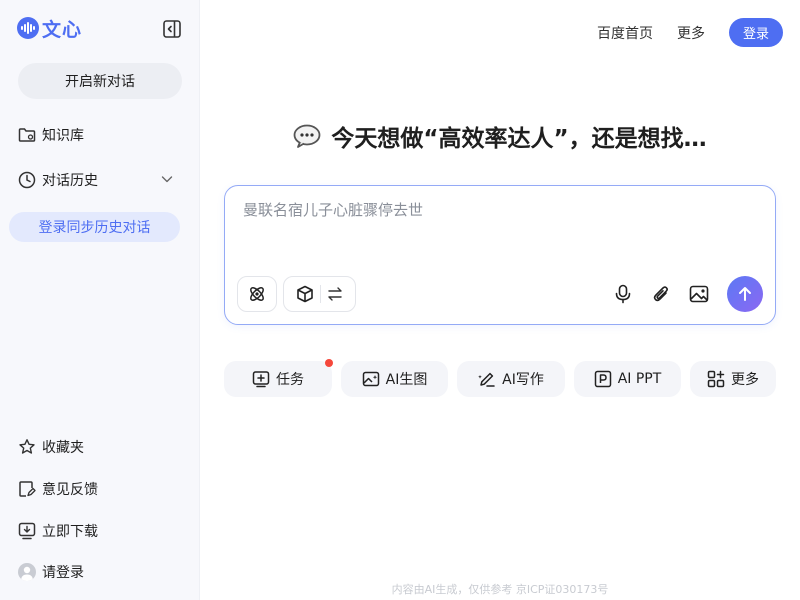 The height and width of the screenshot is (600, 800). What do you see at coordinates (699, 294) in the screenshot?
I see `image-upload-icon` at bounding box center [699, 294].